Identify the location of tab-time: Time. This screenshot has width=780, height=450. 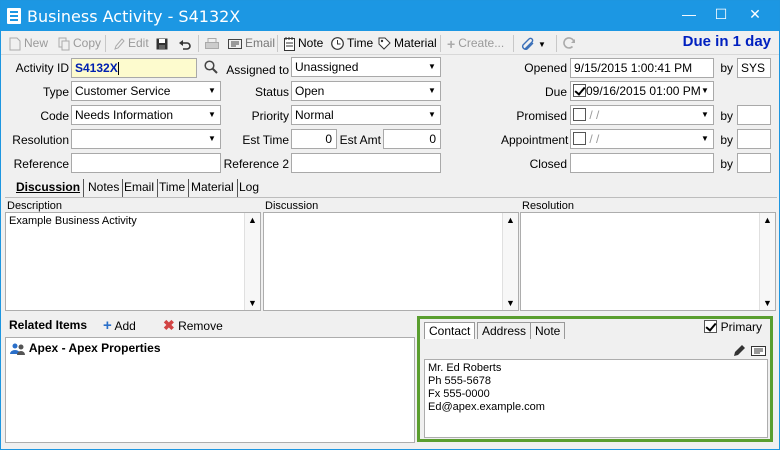
(173, 188).